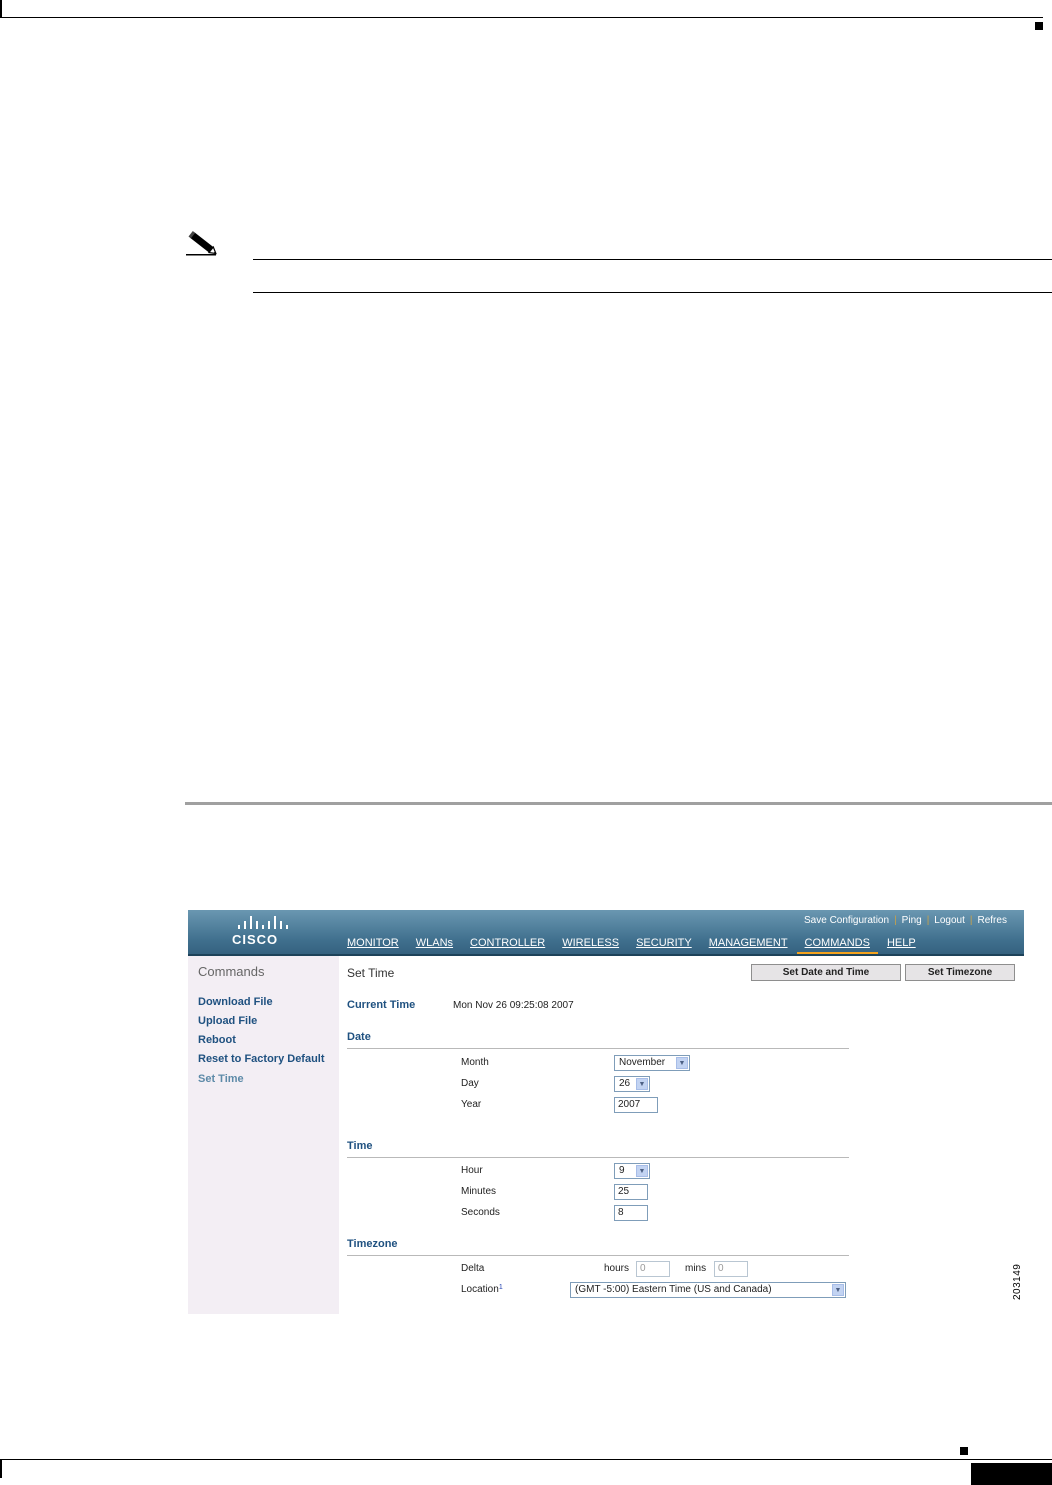 The height and width of the screenshot is (1485, 1052). Describe the element at coordinates (590, 943) in the screenshot. I see `nav-wireless: WIRELESS` at that location.